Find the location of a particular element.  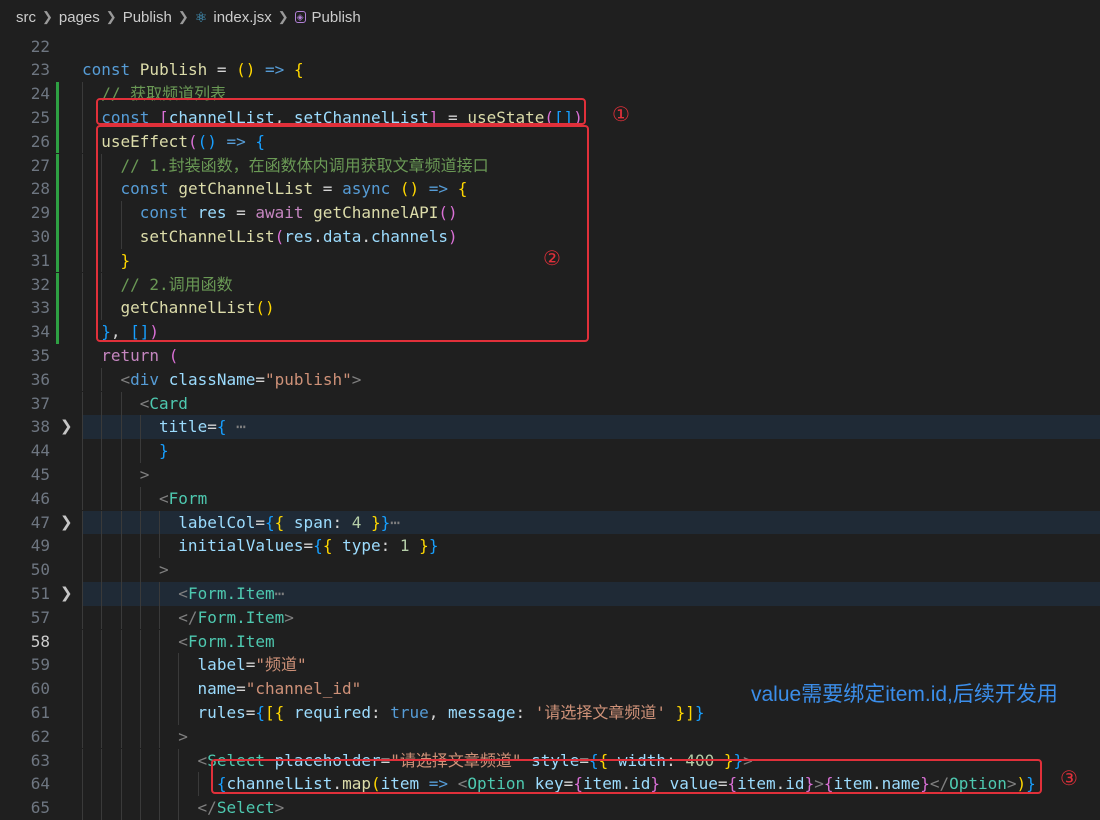

breadcrumb-pages: pages is located at coordinates (79, 17).